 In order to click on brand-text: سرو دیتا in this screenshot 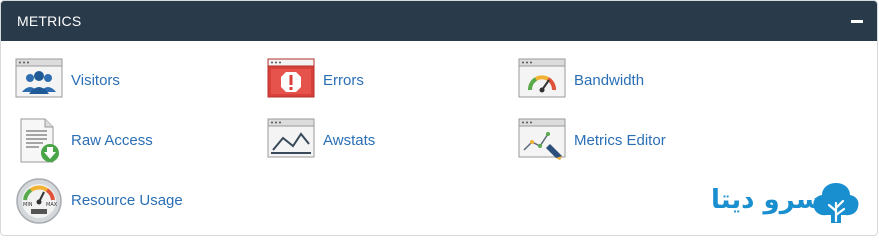, I will do `click(766, 200)`.